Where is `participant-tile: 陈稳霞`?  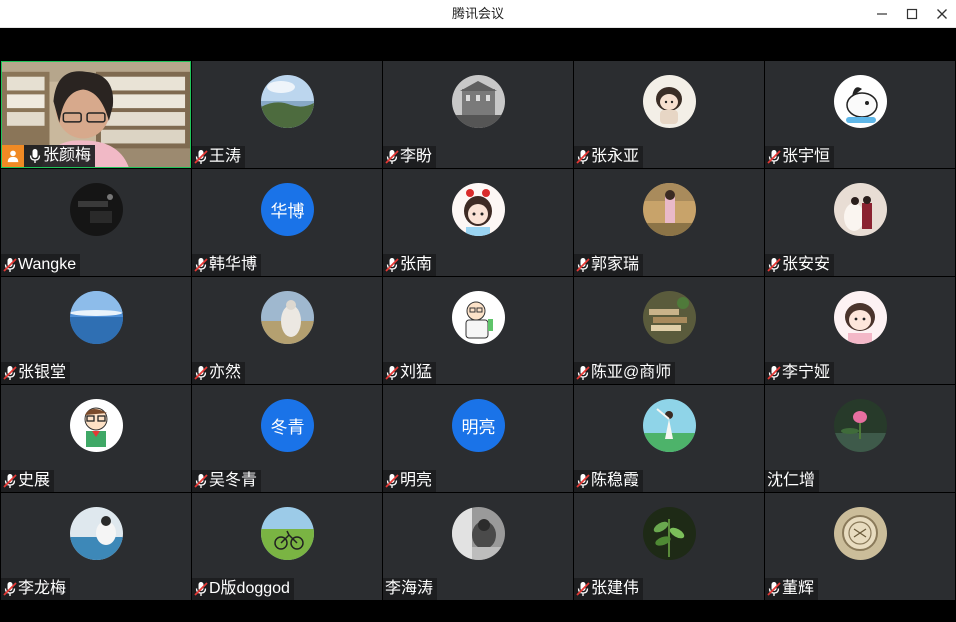
participant-tile: 陈稳霞 is located at coordinates (669, 438).